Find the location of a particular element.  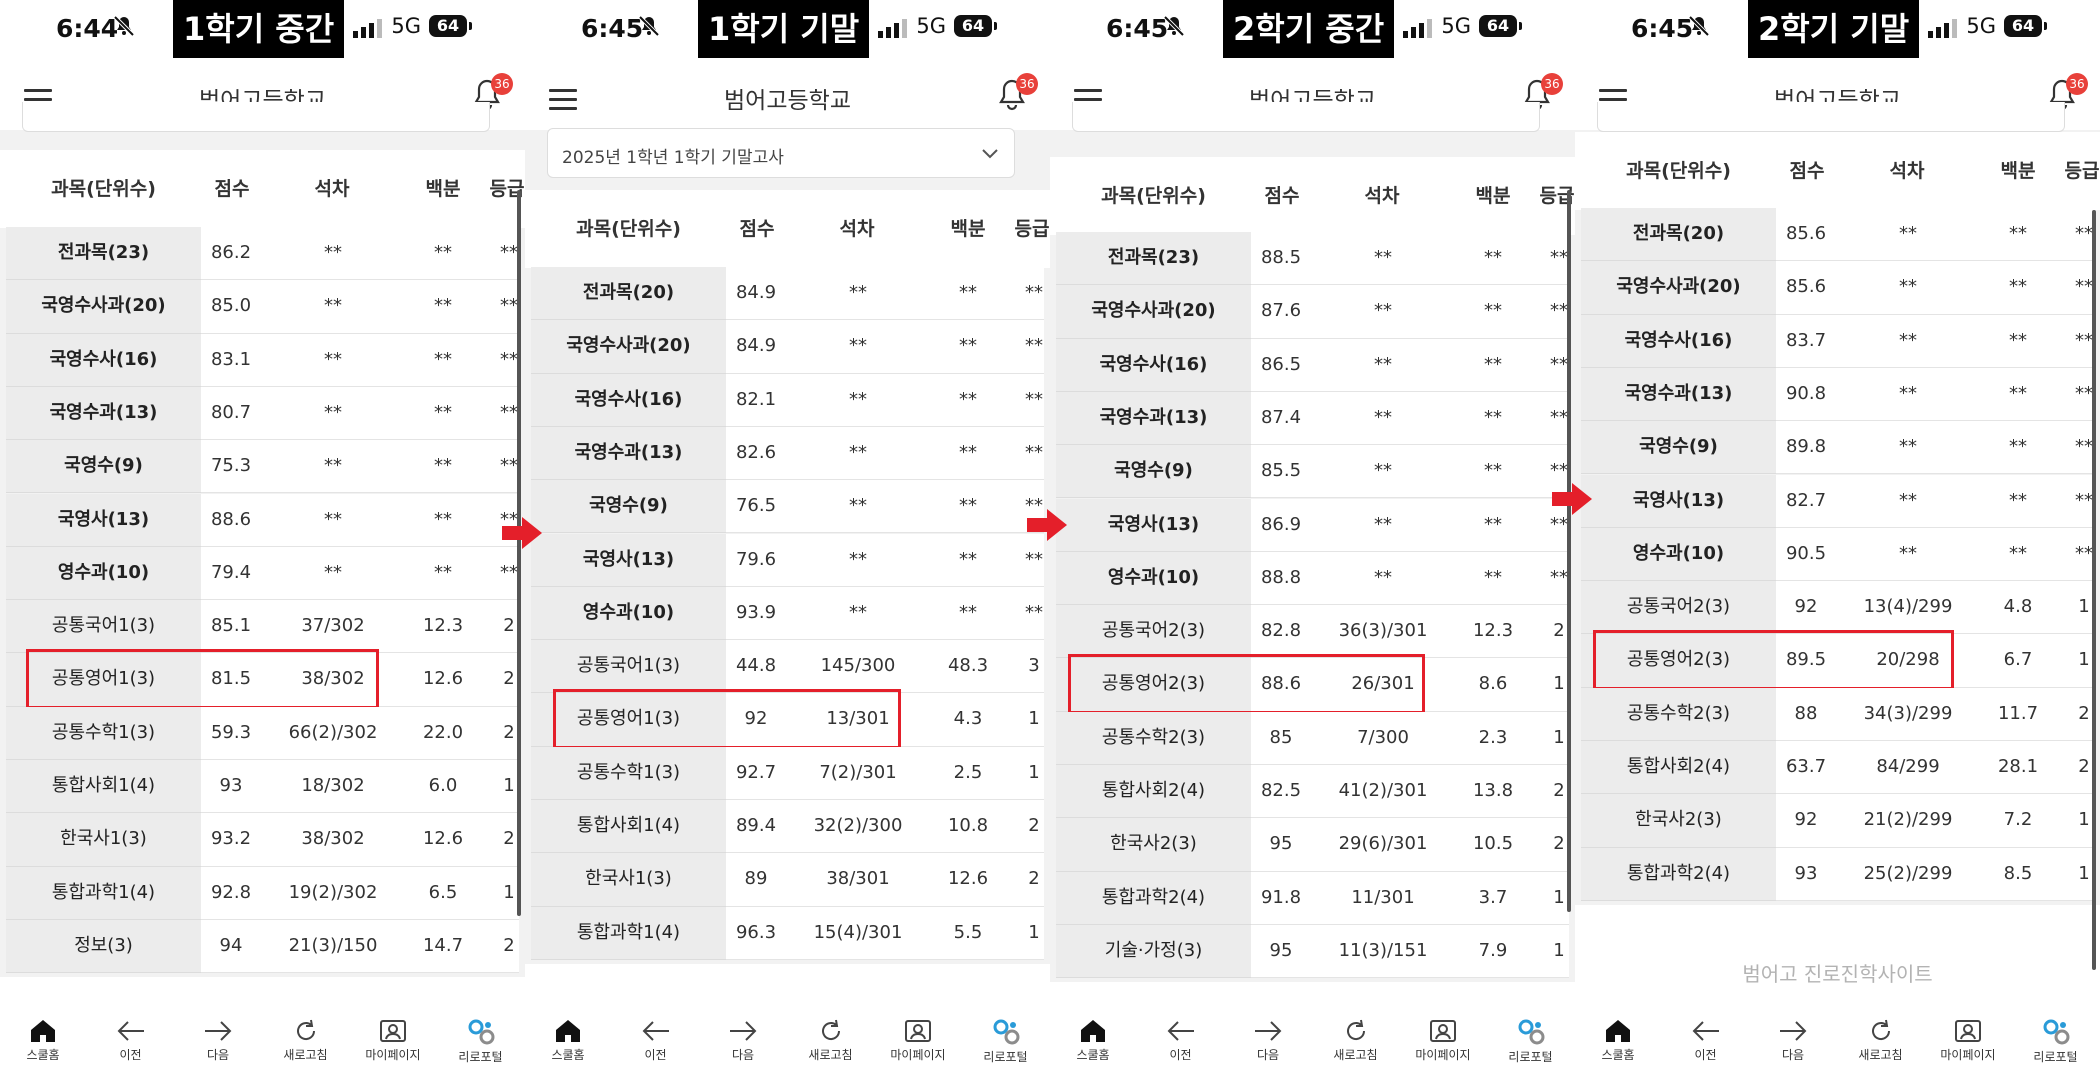

exam-select-dropdown: 2025년 1학년 1학기 기말고사 is located at coordinates (781, 153).